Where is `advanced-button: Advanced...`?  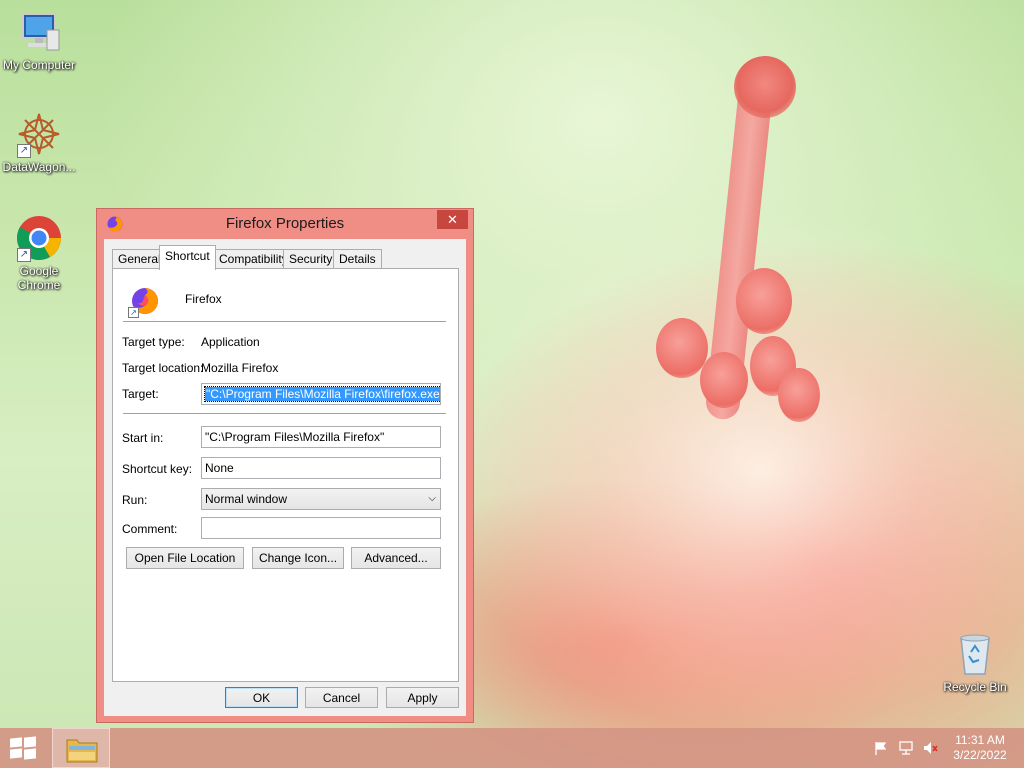
advanced-button: Advanced... is located at coordinates (396, 558).